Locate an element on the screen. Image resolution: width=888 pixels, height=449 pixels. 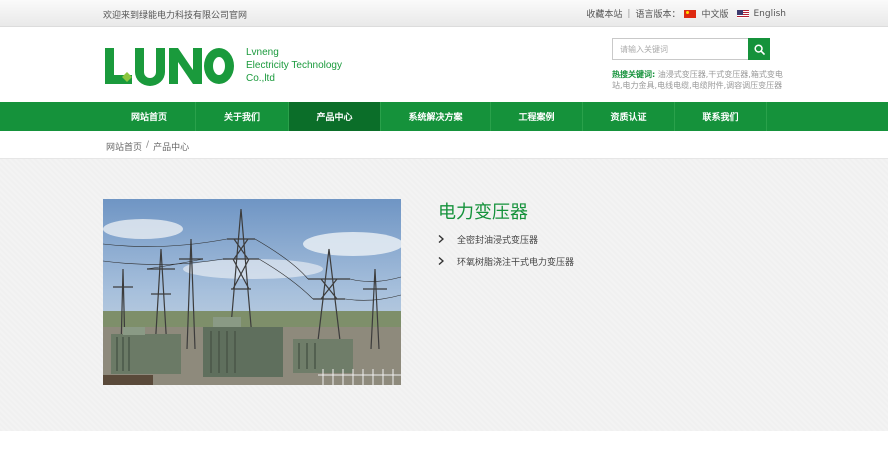
search-box is located at coordinates (691, 49).